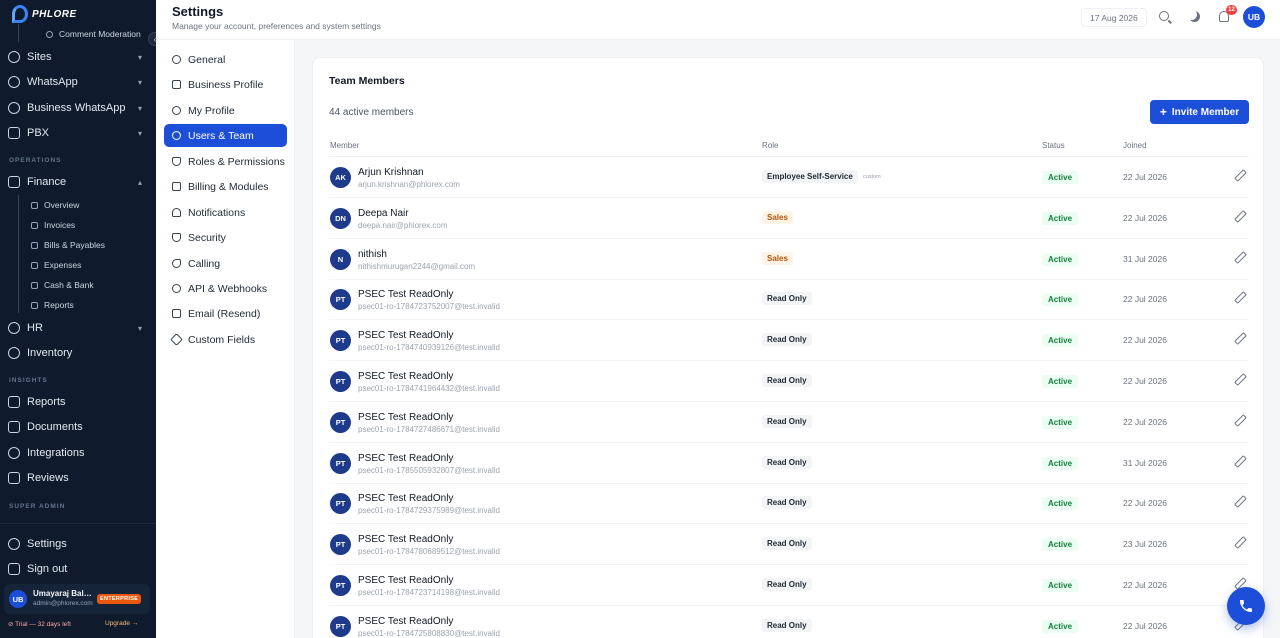  I want to click on sidebar-subitem-invoices: Invoices, so click(53, 225).